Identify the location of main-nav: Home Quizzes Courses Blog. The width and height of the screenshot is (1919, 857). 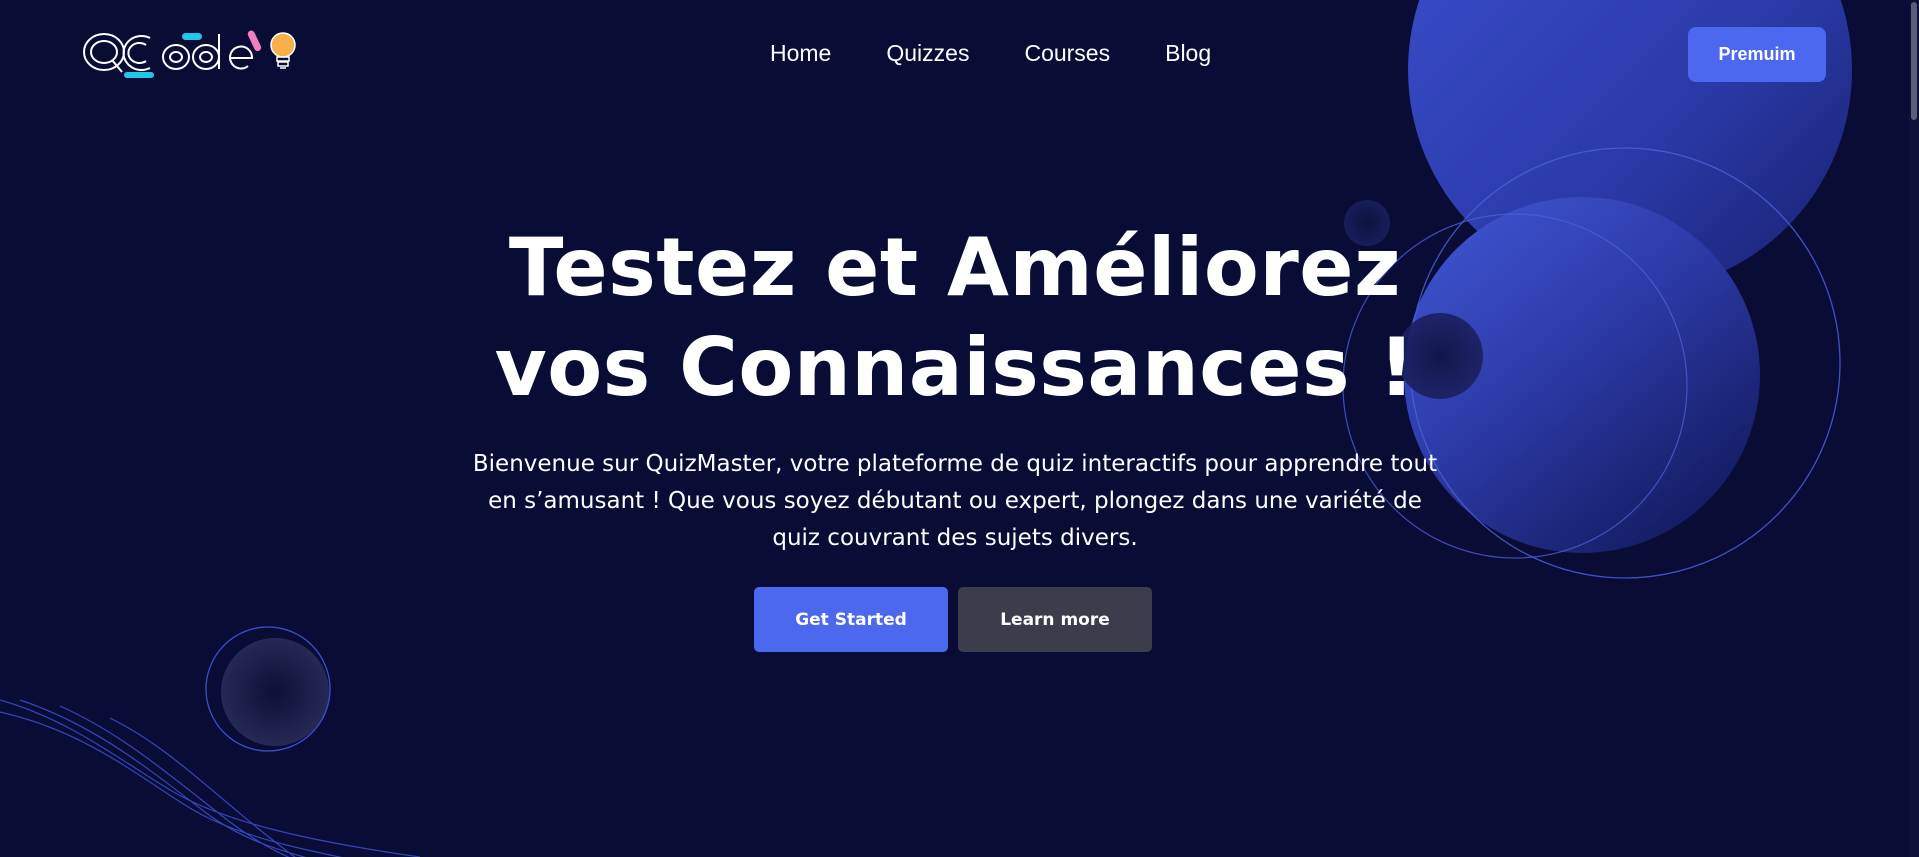
(990, 53).